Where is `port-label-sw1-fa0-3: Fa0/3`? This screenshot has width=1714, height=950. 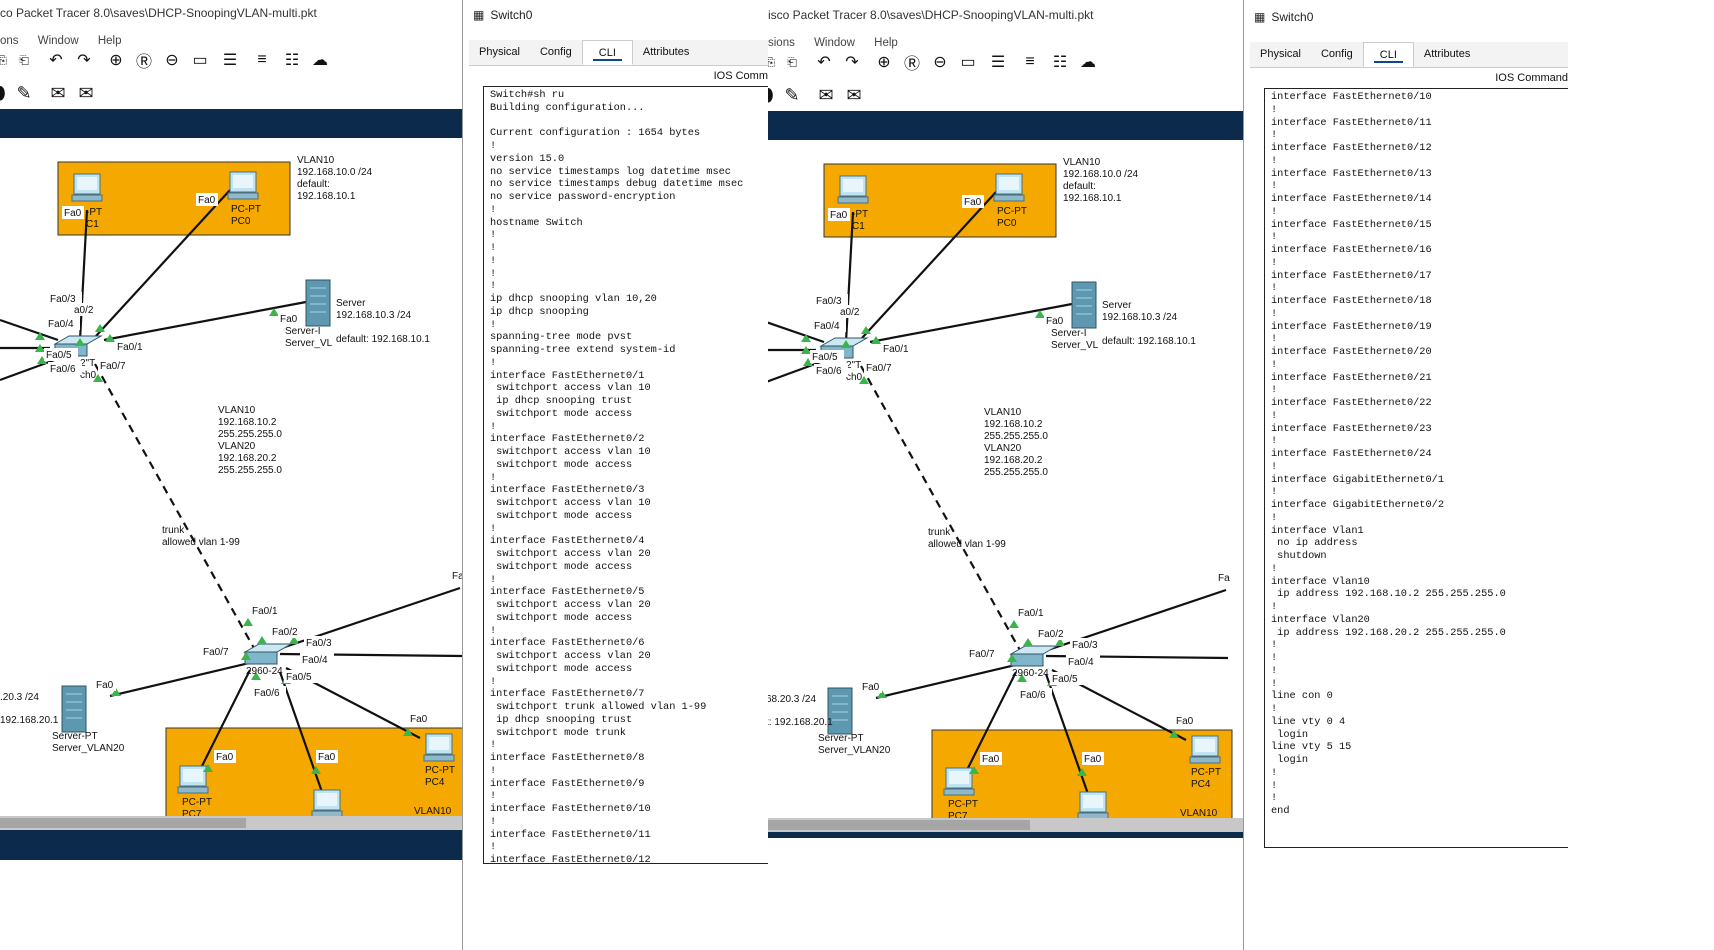
port-label-sw1-fa0-3: Fa0/3 is located at coordinates (319, 643).